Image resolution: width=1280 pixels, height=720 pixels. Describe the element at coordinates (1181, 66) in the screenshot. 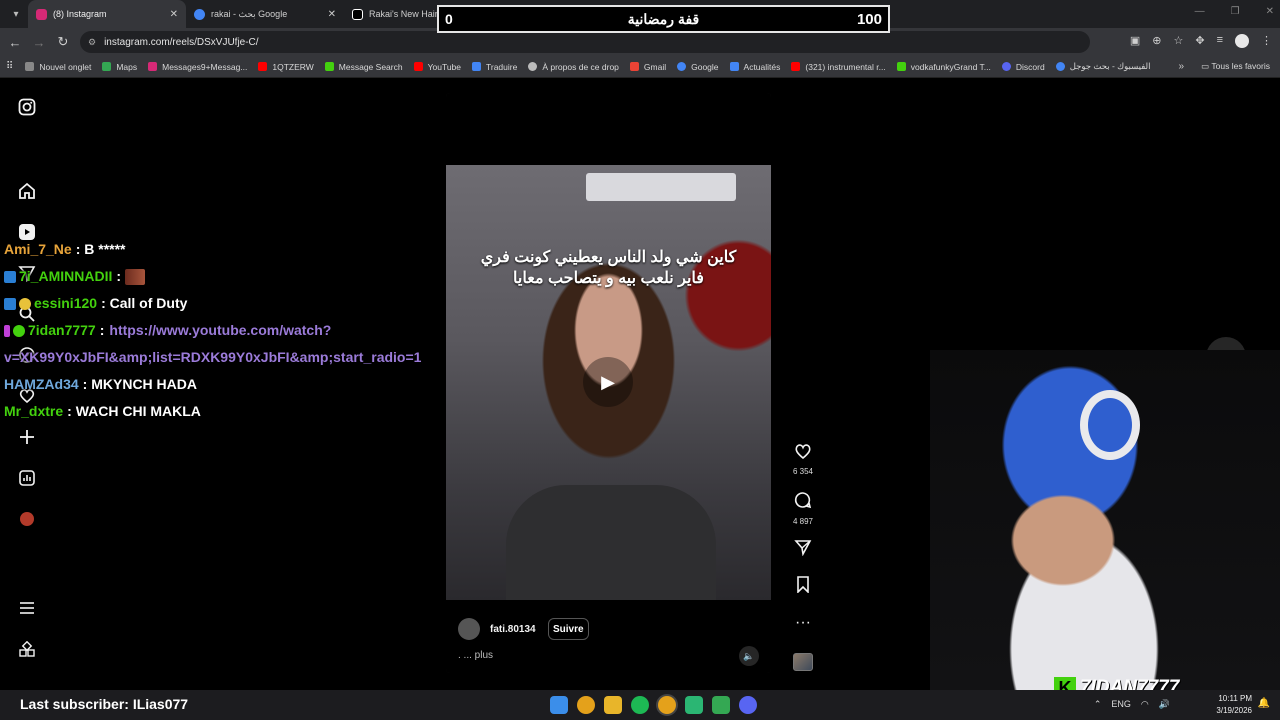

I see `more-bookmarks-icon: »` at that location.